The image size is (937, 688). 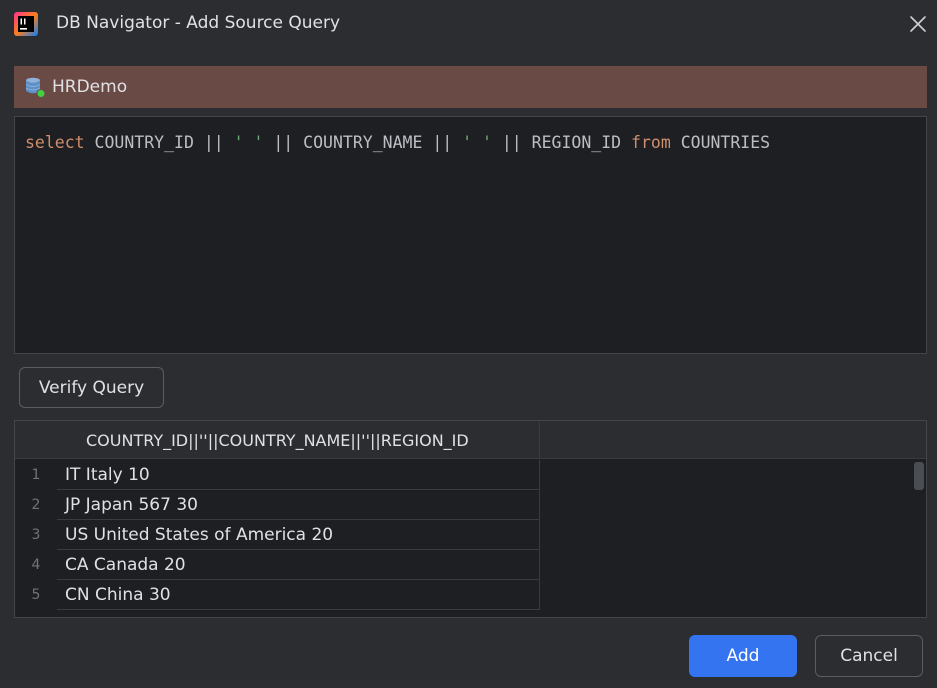 What do you see at coordinates (35, 87) in the screenshot?
I see `database-connected-icon` at bounding box center [35, 87].